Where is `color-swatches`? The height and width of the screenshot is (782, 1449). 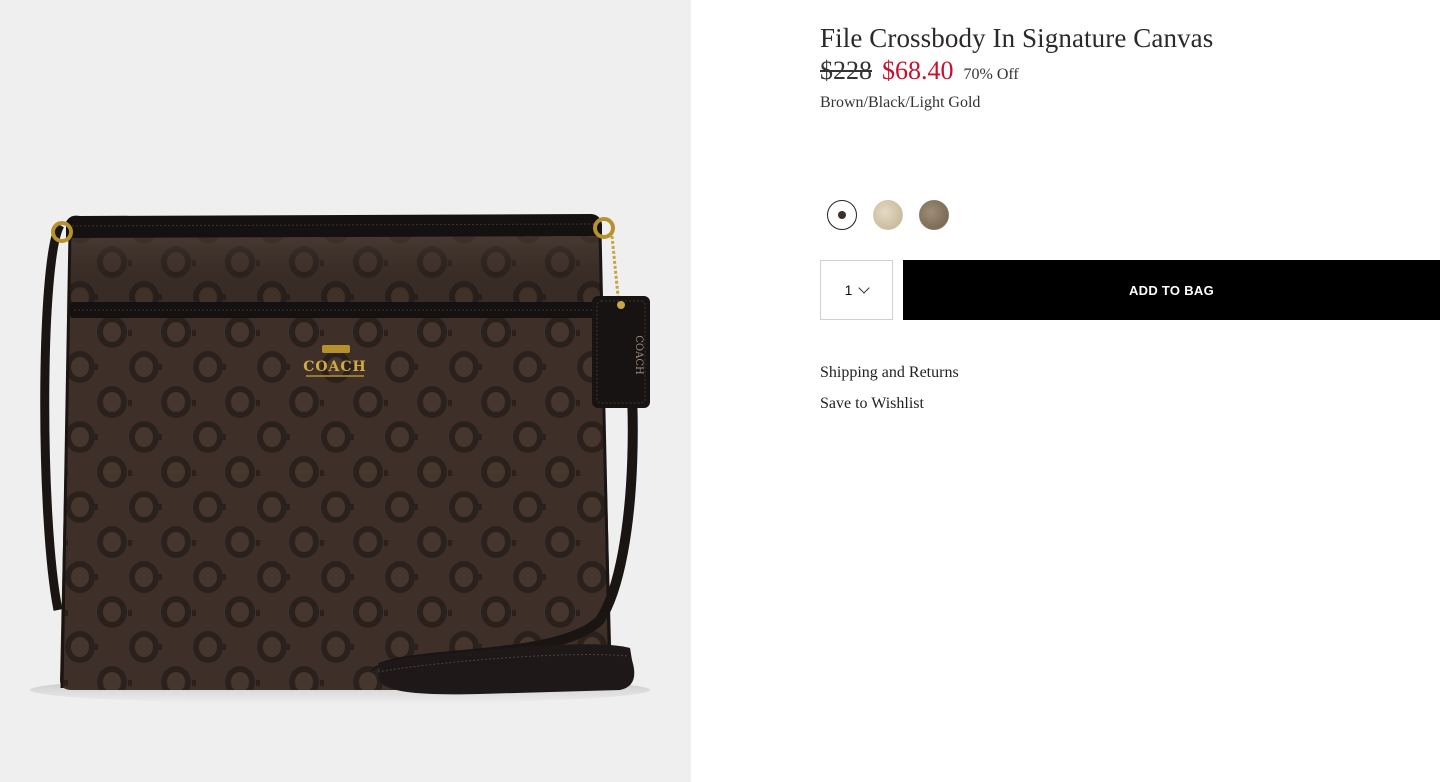
color-swatches is located at coordinates (888, 215).